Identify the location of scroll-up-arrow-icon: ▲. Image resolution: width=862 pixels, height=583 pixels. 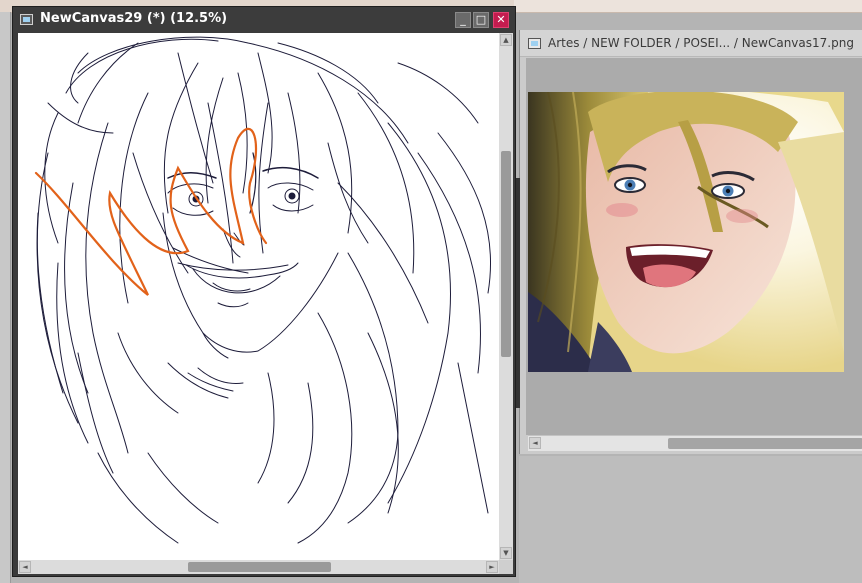
(506, 40).